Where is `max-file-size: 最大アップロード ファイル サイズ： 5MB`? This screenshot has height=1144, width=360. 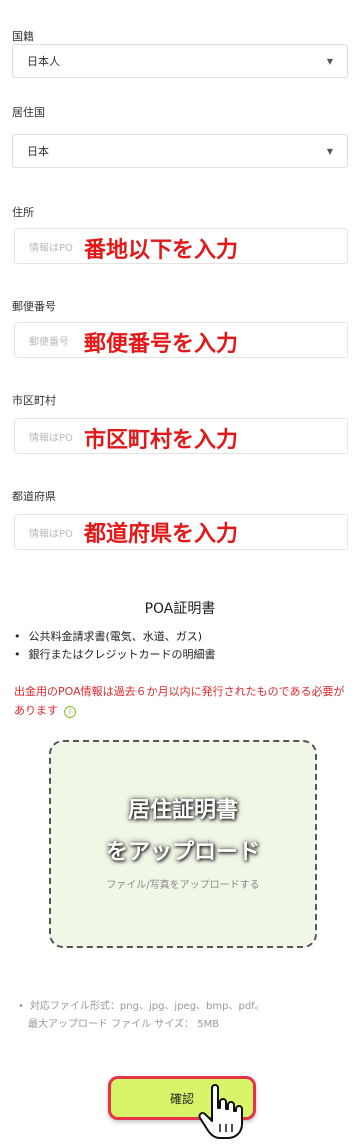
max-file-size: 最大アップロード ファイル サイズ： 5MB is located at coordinates (124, 1024).